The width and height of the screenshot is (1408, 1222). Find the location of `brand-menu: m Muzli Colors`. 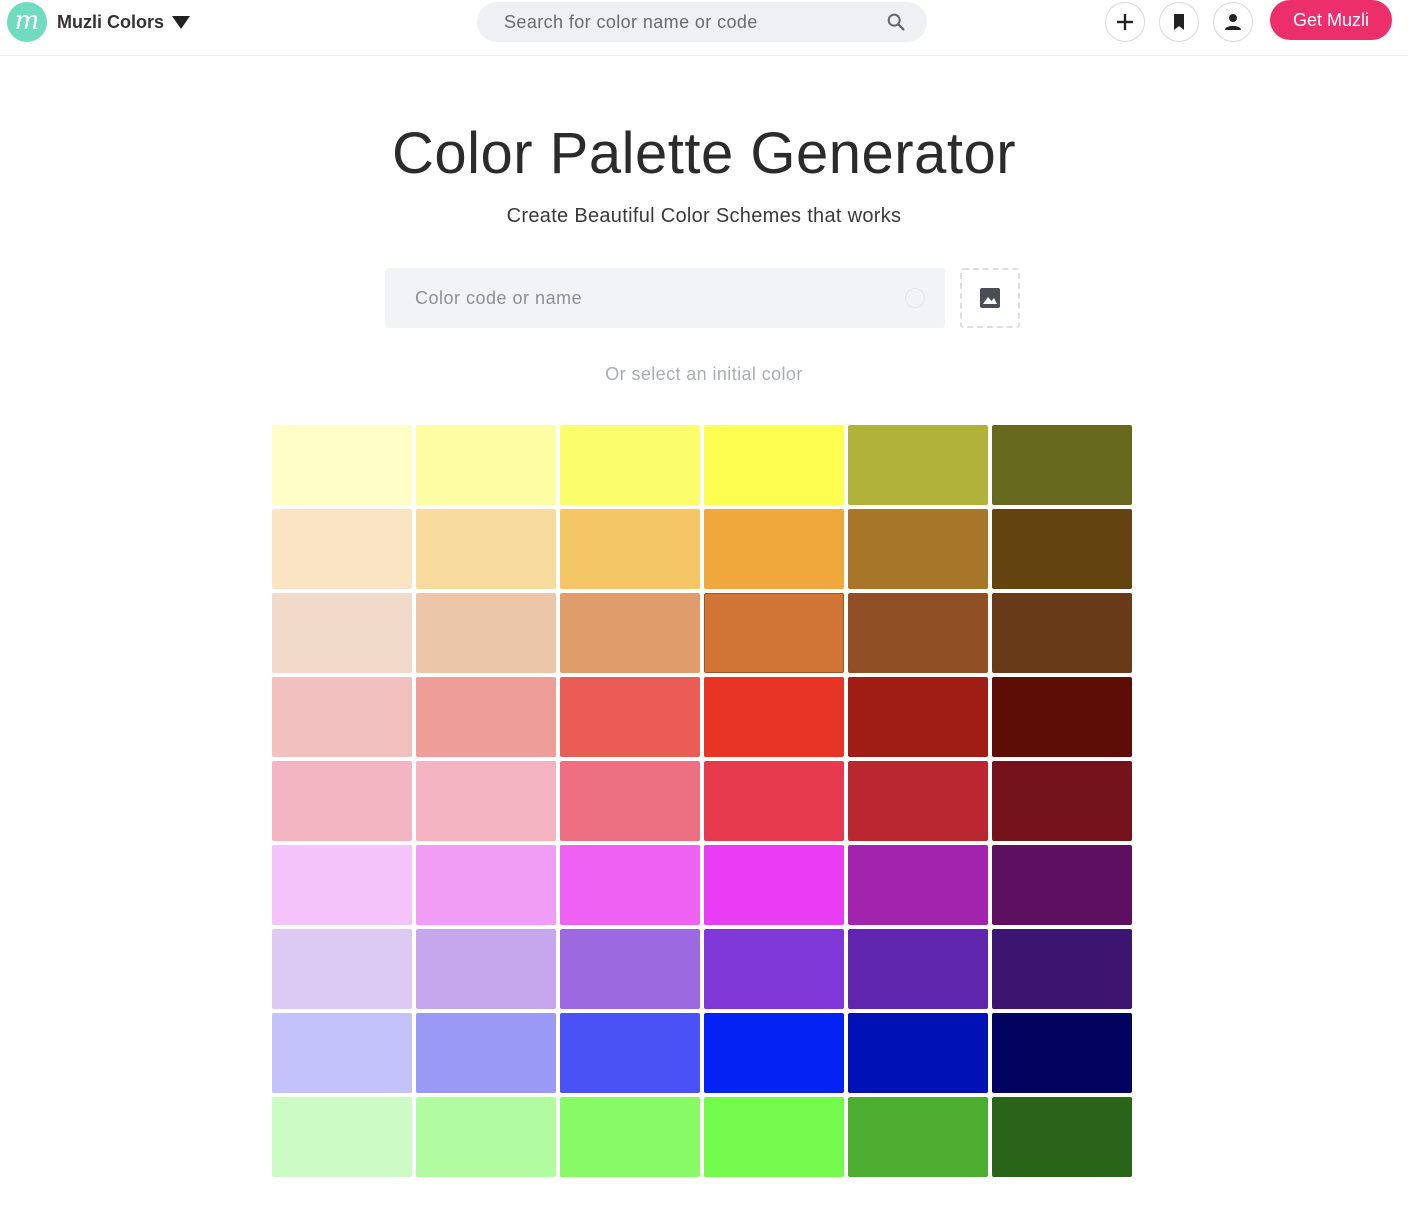

brand-menu: m Muzli Colors is located at coordinates (98, 22).